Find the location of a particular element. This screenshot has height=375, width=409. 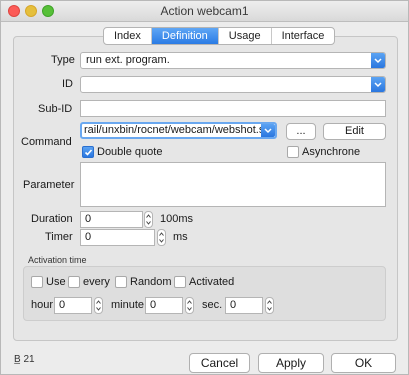

cancel-button: Cancel is located at coordinates (219, 363).